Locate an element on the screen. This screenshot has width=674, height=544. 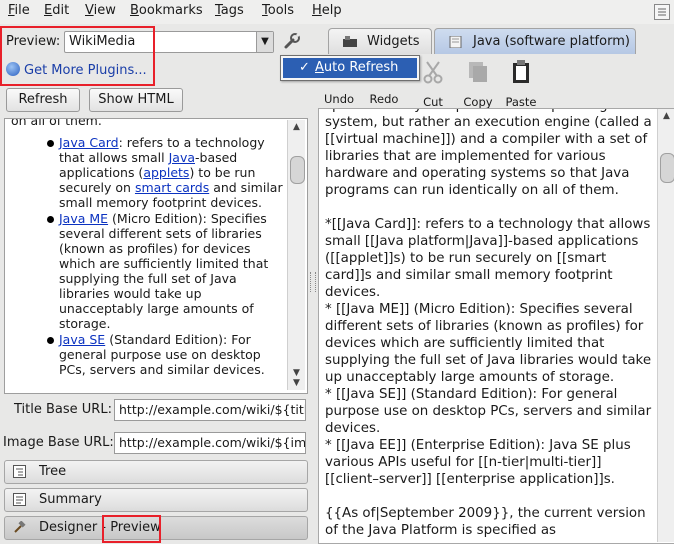
tab-java-label: Java (software platform) is located at coordinates (551, 41).